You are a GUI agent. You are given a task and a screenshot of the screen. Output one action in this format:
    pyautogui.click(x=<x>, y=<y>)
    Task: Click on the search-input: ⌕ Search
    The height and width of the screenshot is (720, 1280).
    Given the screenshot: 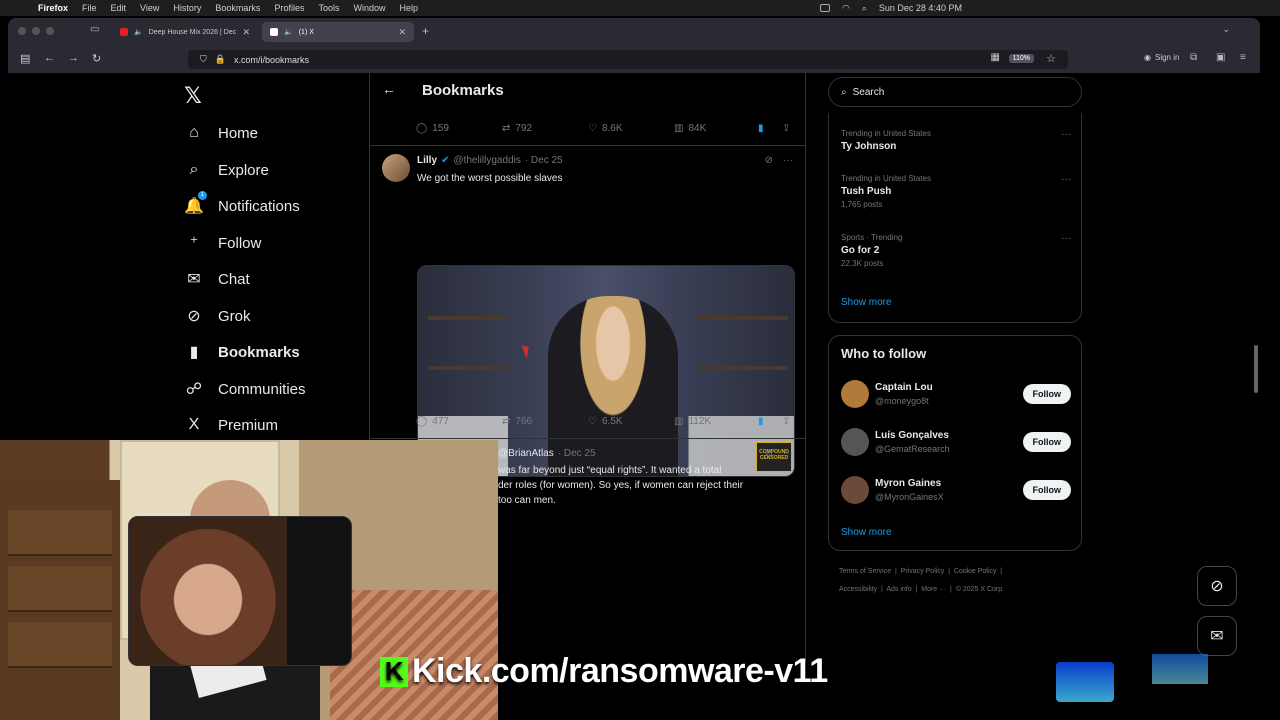 What is the action you would take?
    pyautogui.click(x=955, y=92)
    